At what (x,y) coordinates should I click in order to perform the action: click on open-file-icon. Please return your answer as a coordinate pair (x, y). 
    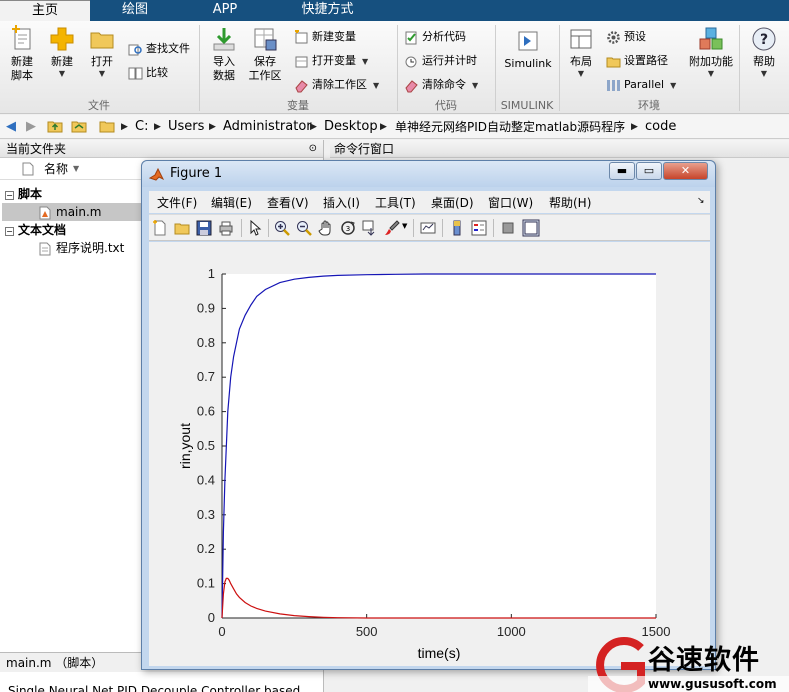
    Looking at the image, I should click on (182, 228).